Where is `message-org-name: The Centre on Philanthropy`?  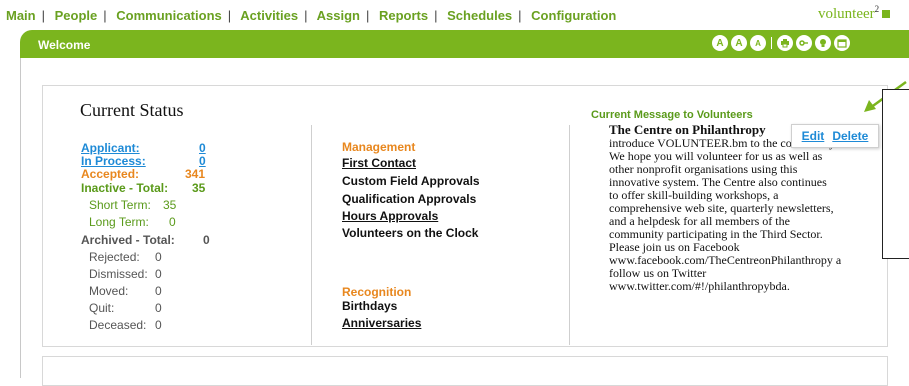
message-org-name: The Centre on Philanthropy is located at coordinates (687, 130).